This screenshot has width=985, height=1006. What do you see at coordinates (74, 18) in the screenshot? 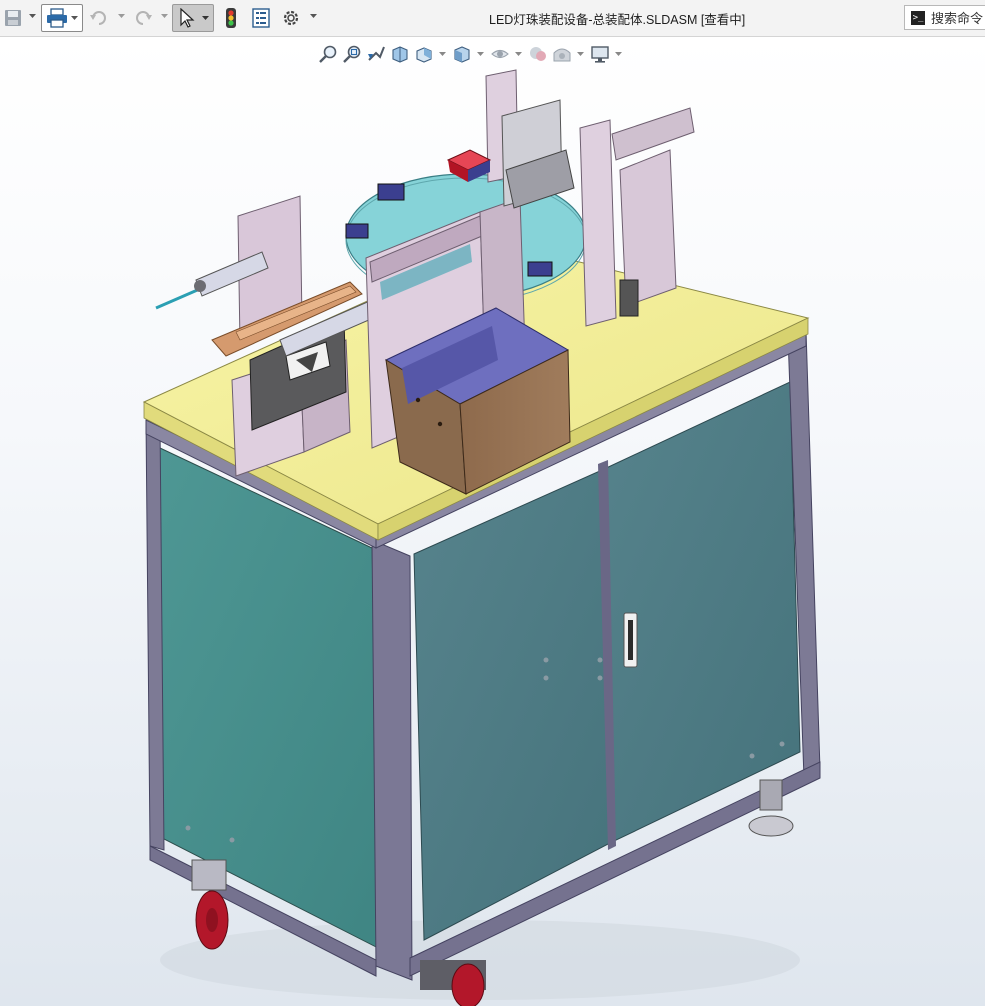
I see `print-dropdown-icon` at bounding box center [74, 18].